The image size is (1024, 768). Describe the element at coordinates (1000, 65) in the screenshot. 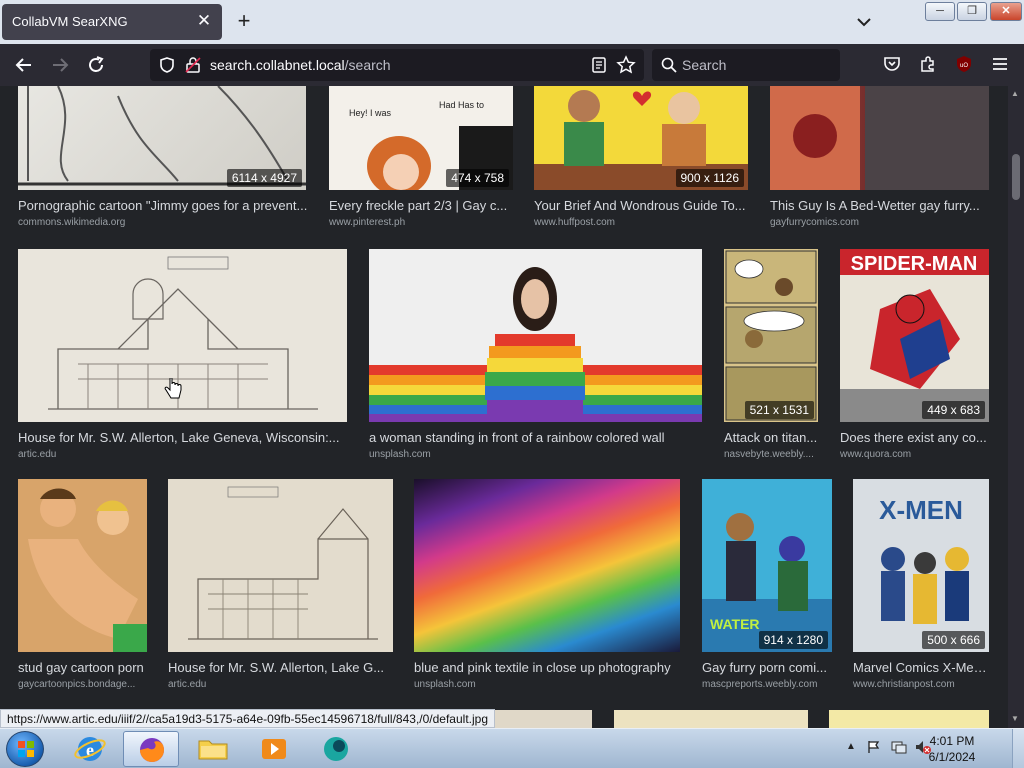

I see `menu-icon` at that location.